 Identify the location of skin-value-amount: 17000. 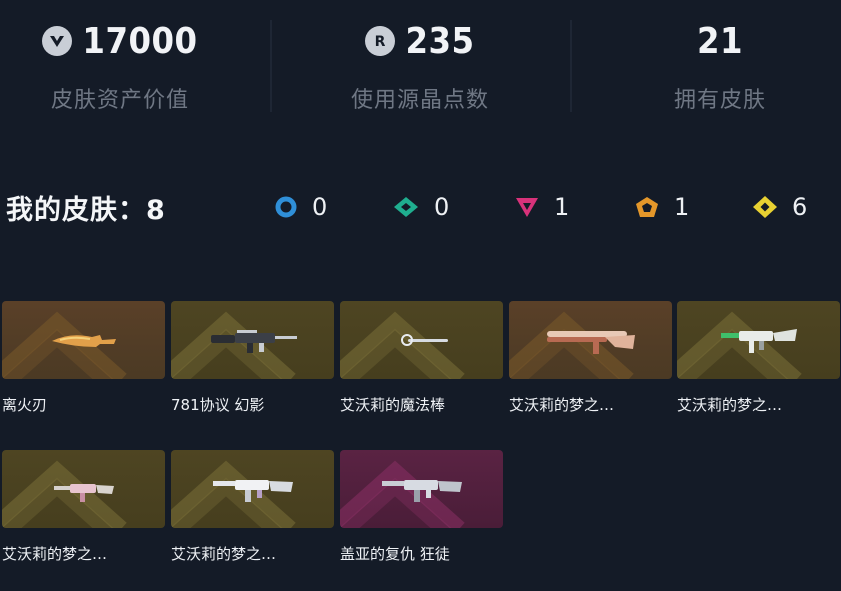
(140, 41).